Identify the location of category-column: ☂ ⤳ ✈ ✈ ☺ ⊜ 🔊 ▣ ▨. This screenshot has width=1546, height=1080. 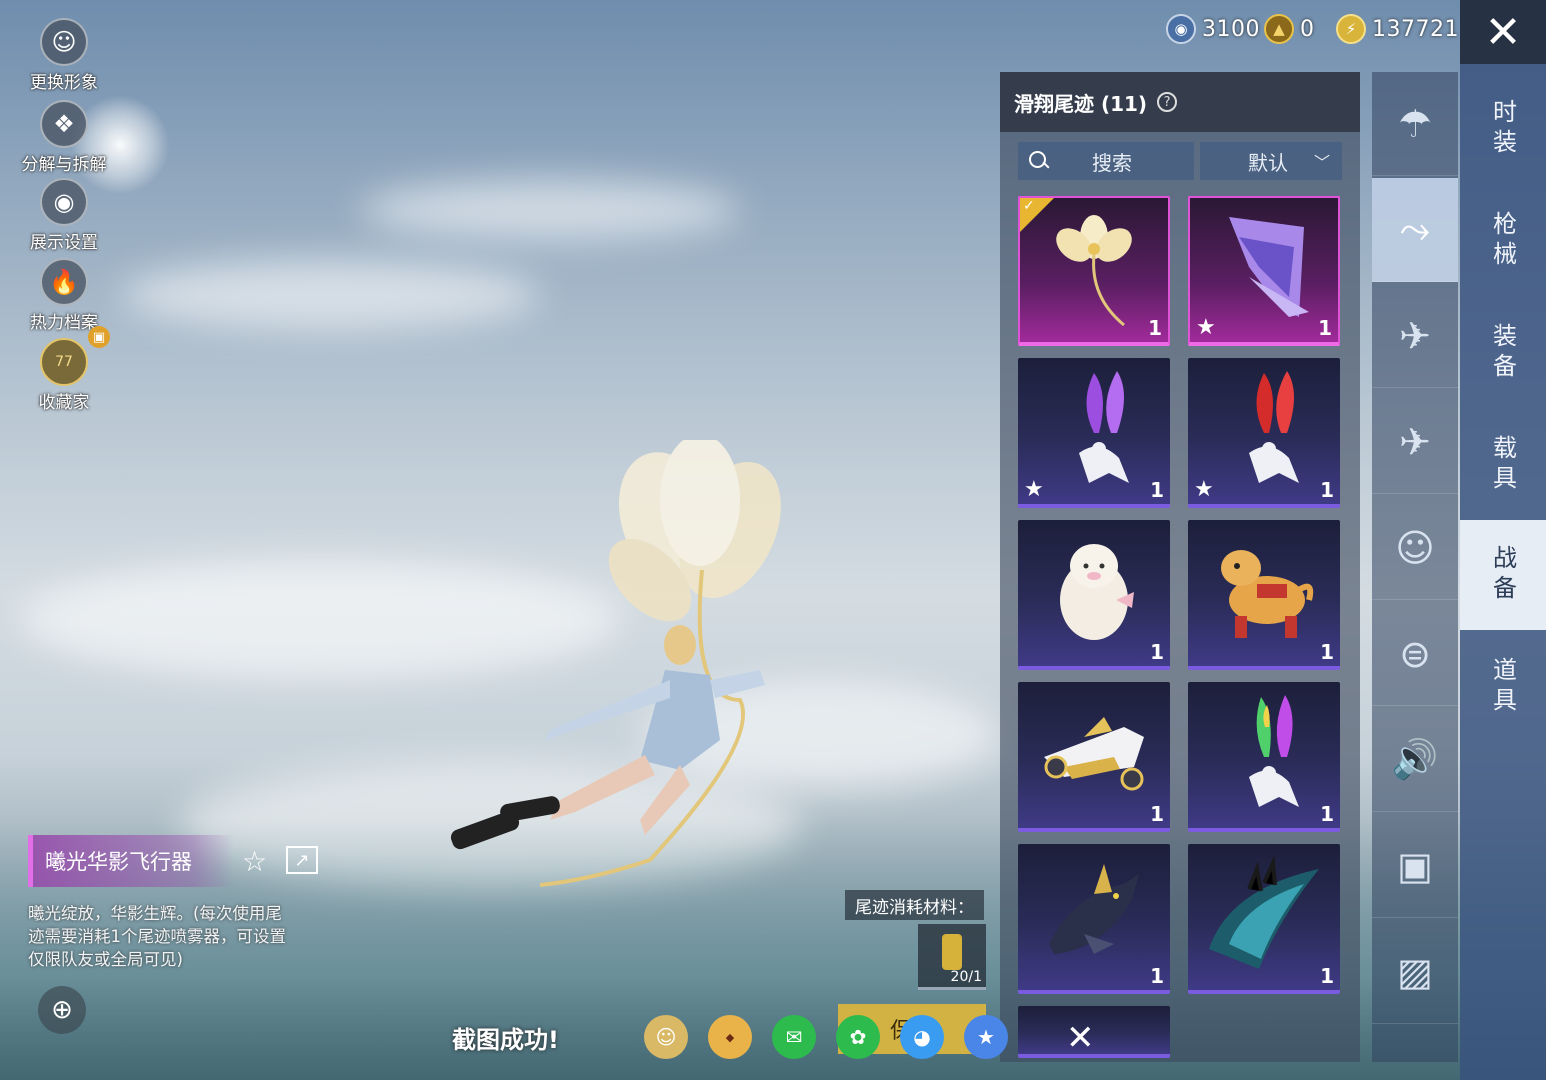
(1415, 567).